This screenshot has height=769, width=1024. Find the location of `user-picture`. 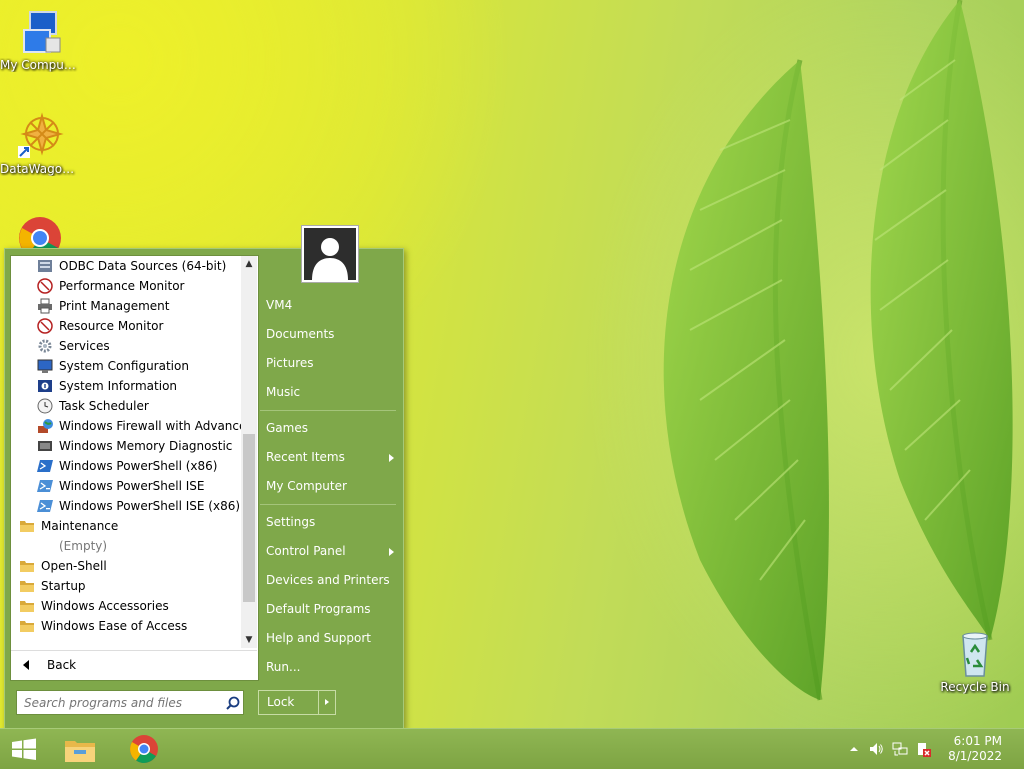

user-picture is located at coordinates (330, 254).